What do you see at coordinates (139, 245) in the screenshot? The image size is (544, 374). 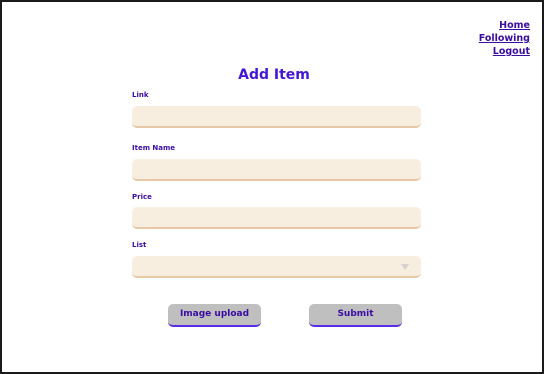 I see `list-label: List` at bounding box center [139, 245].